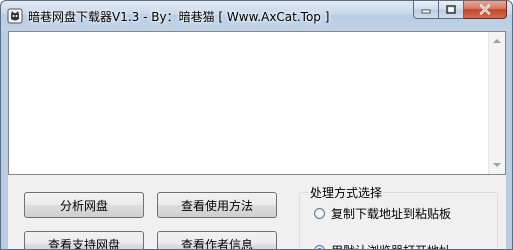  I want to click on processing-groupbox: 处理方式选择 复制下载地址到粘贴板 用默认浏览器打开地址, so click(398, 216).